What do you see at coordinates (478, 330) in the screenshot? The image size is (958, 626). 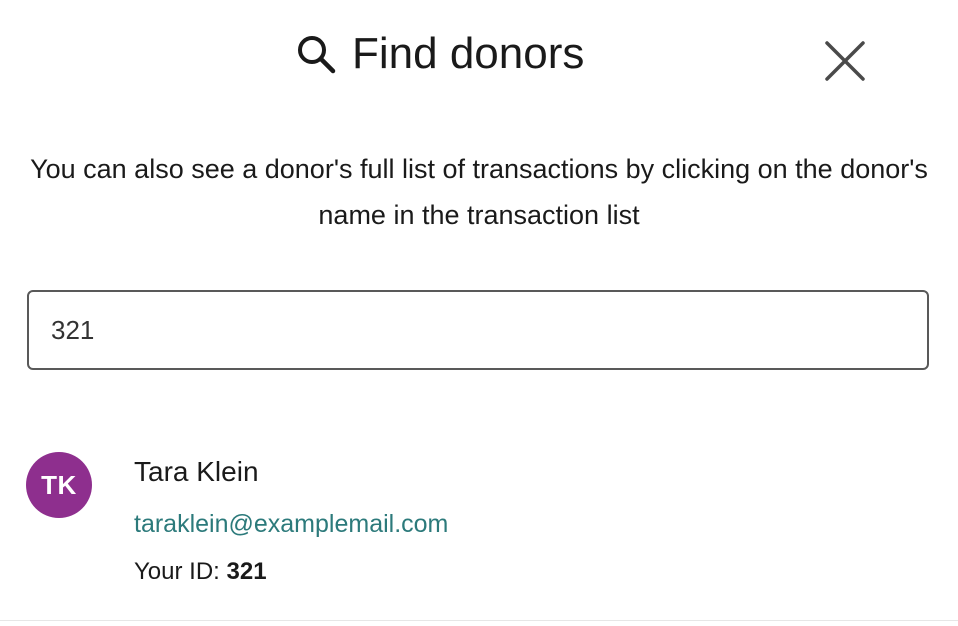 I see `search-input` at bounding box center [478, 330].